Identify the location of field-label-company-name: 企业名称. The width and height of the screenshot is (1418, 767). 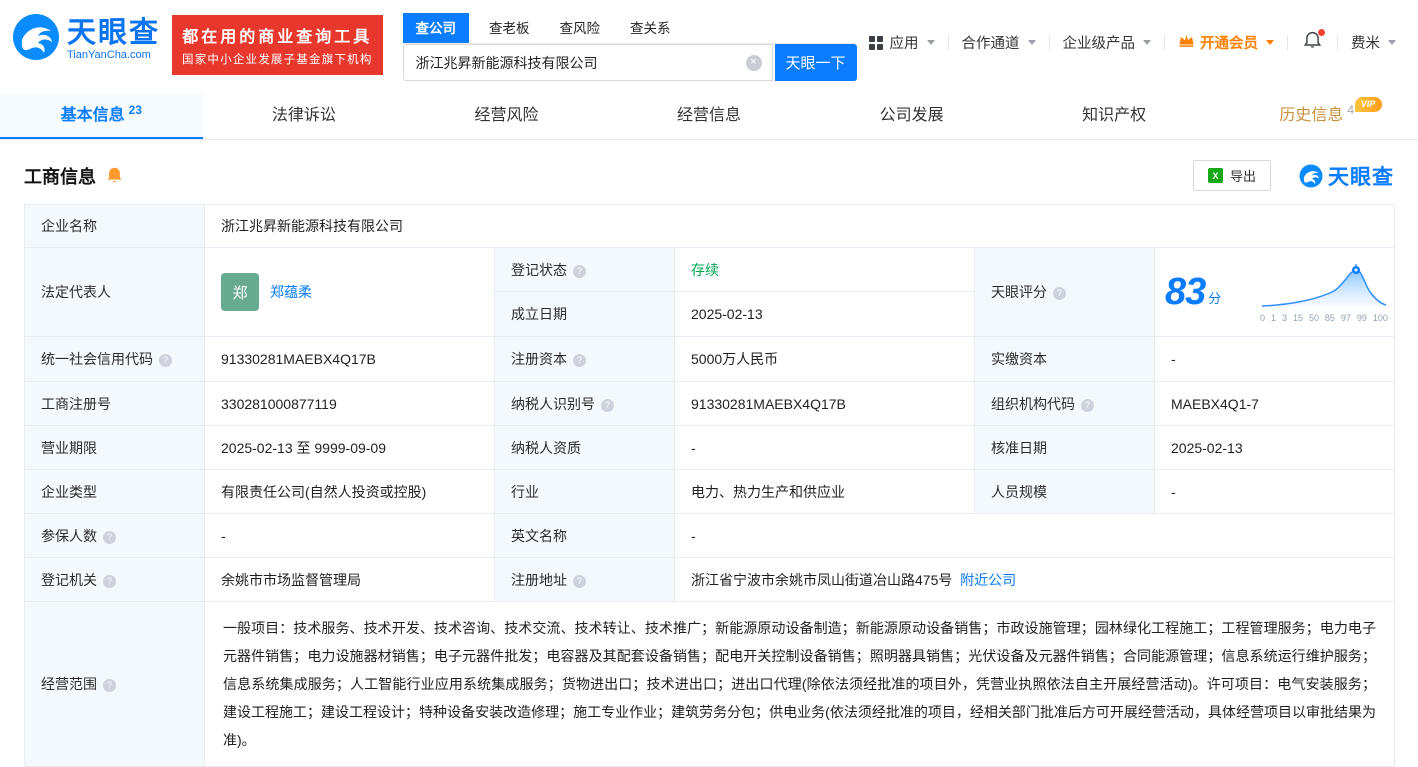
(114, 226).